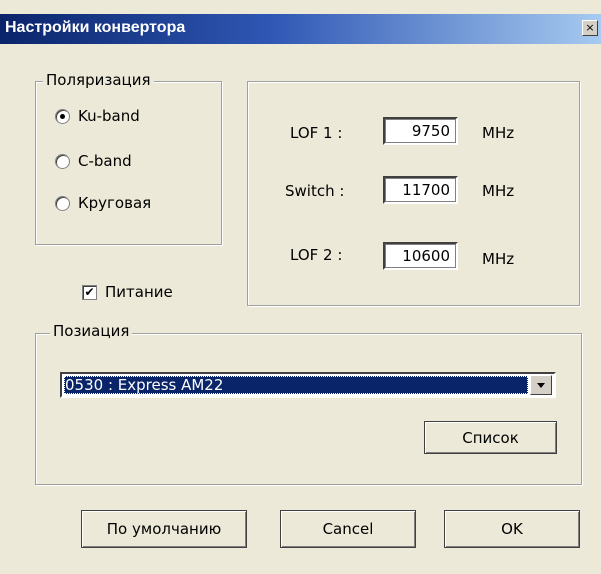 Image resolution: width=601 pixels, height=574 pixels. Describe the element at coordinates (498, 191) in the screenshot. I see `switch-unit: MHz` at that location.